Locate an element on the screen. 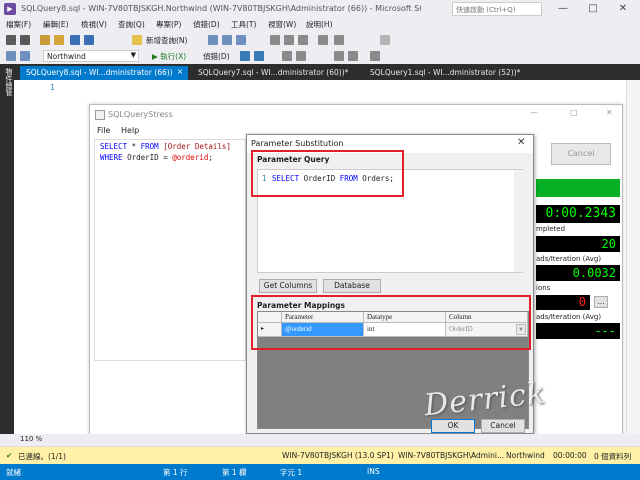 The height and width of the screenshot is (480, 640). connect-icon is located at coordinates (11, 56).